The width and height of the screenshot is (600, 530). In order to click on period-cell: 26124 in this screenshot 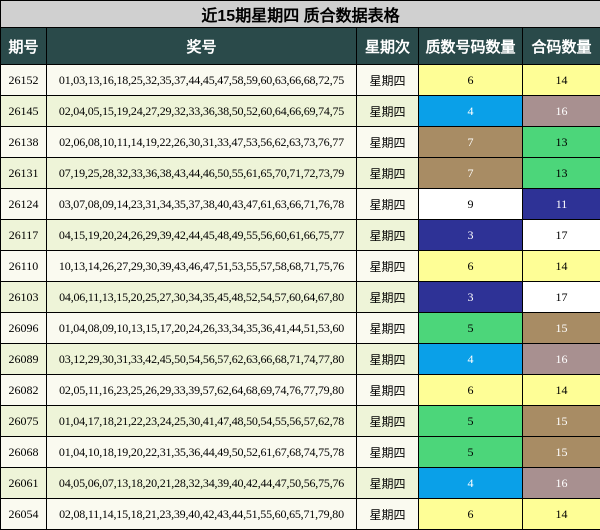, I will do `click(24, 204)`.